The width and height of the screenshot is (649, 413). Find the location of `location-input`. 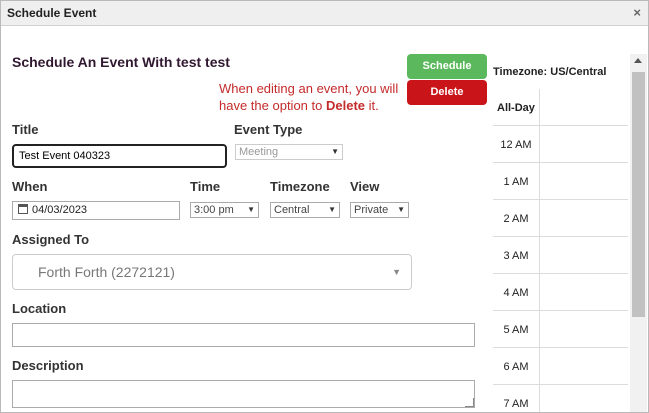

location-input is located at coordinates (243, 335).